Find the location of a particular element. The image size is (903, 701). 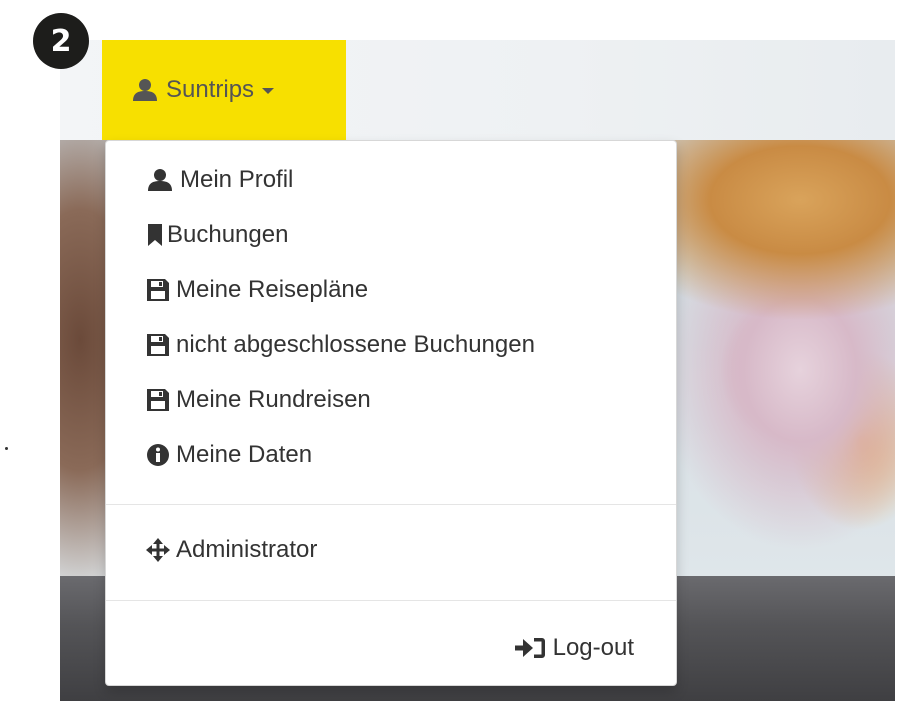

menu-item-mein-profil: Mein Profil is located at coordinates (219, 180).